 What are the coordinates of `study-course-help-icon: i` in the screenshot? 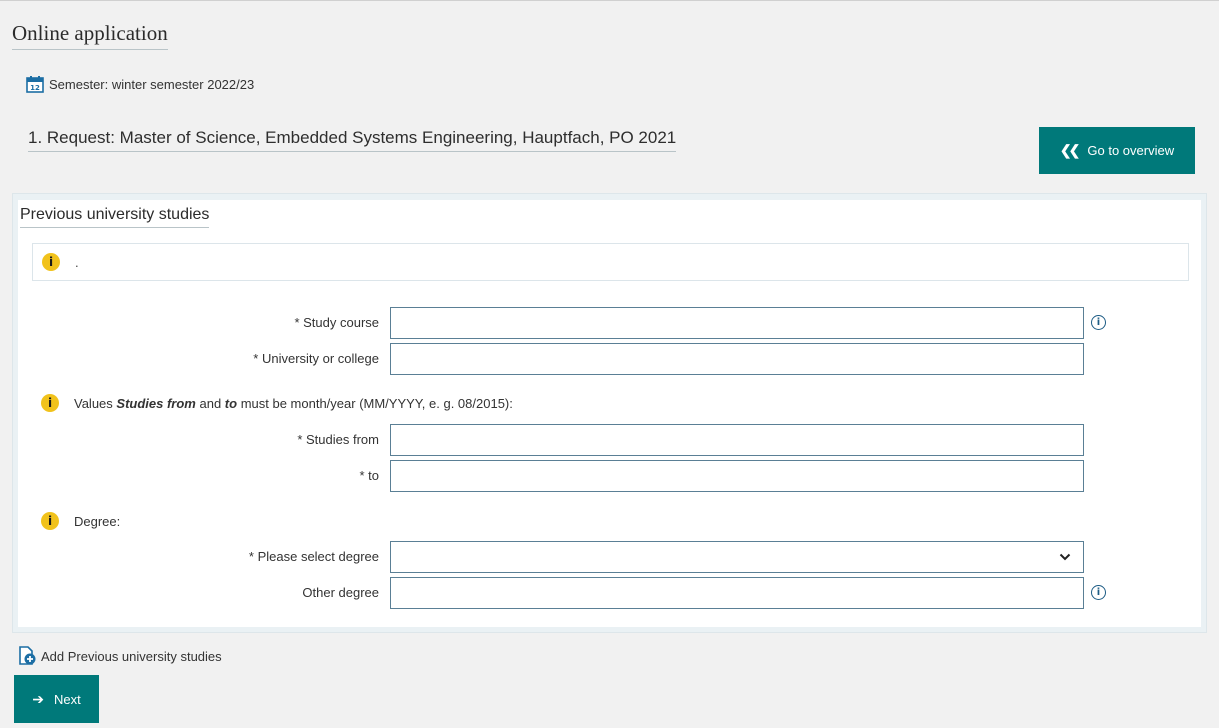 It's located at (1098, 322).